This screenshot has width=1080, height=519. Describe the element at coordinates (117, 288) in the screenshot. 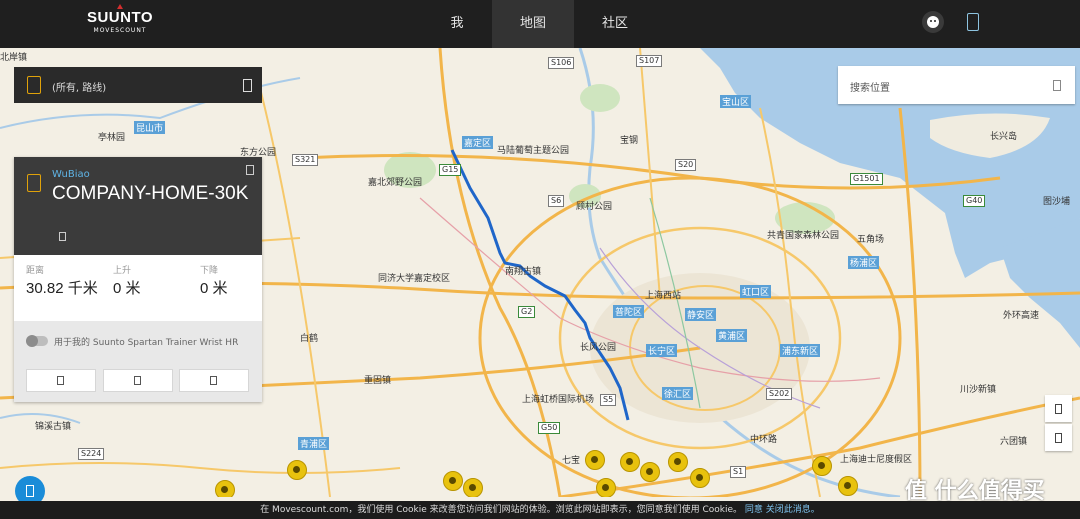

I see `stat-ascent-value: 0` at that location.